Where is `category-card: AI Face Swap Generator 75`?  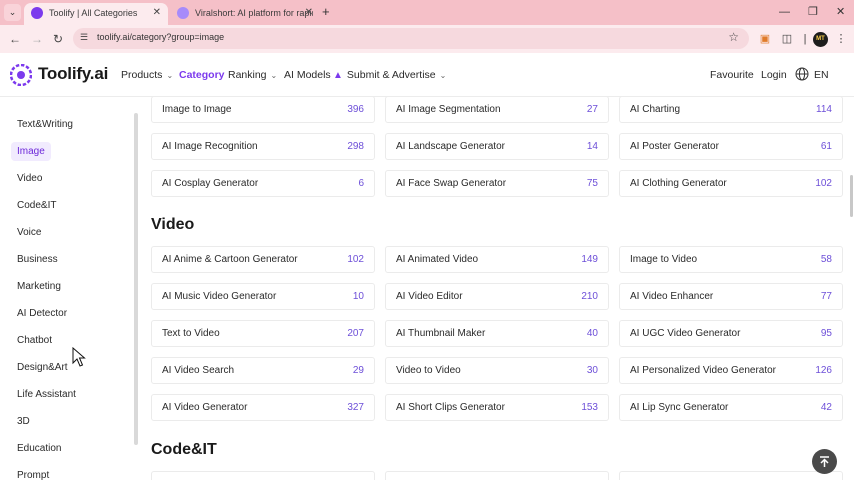 category-card: AI Face Swap Generator 75 is located at coordinates (497, 183).